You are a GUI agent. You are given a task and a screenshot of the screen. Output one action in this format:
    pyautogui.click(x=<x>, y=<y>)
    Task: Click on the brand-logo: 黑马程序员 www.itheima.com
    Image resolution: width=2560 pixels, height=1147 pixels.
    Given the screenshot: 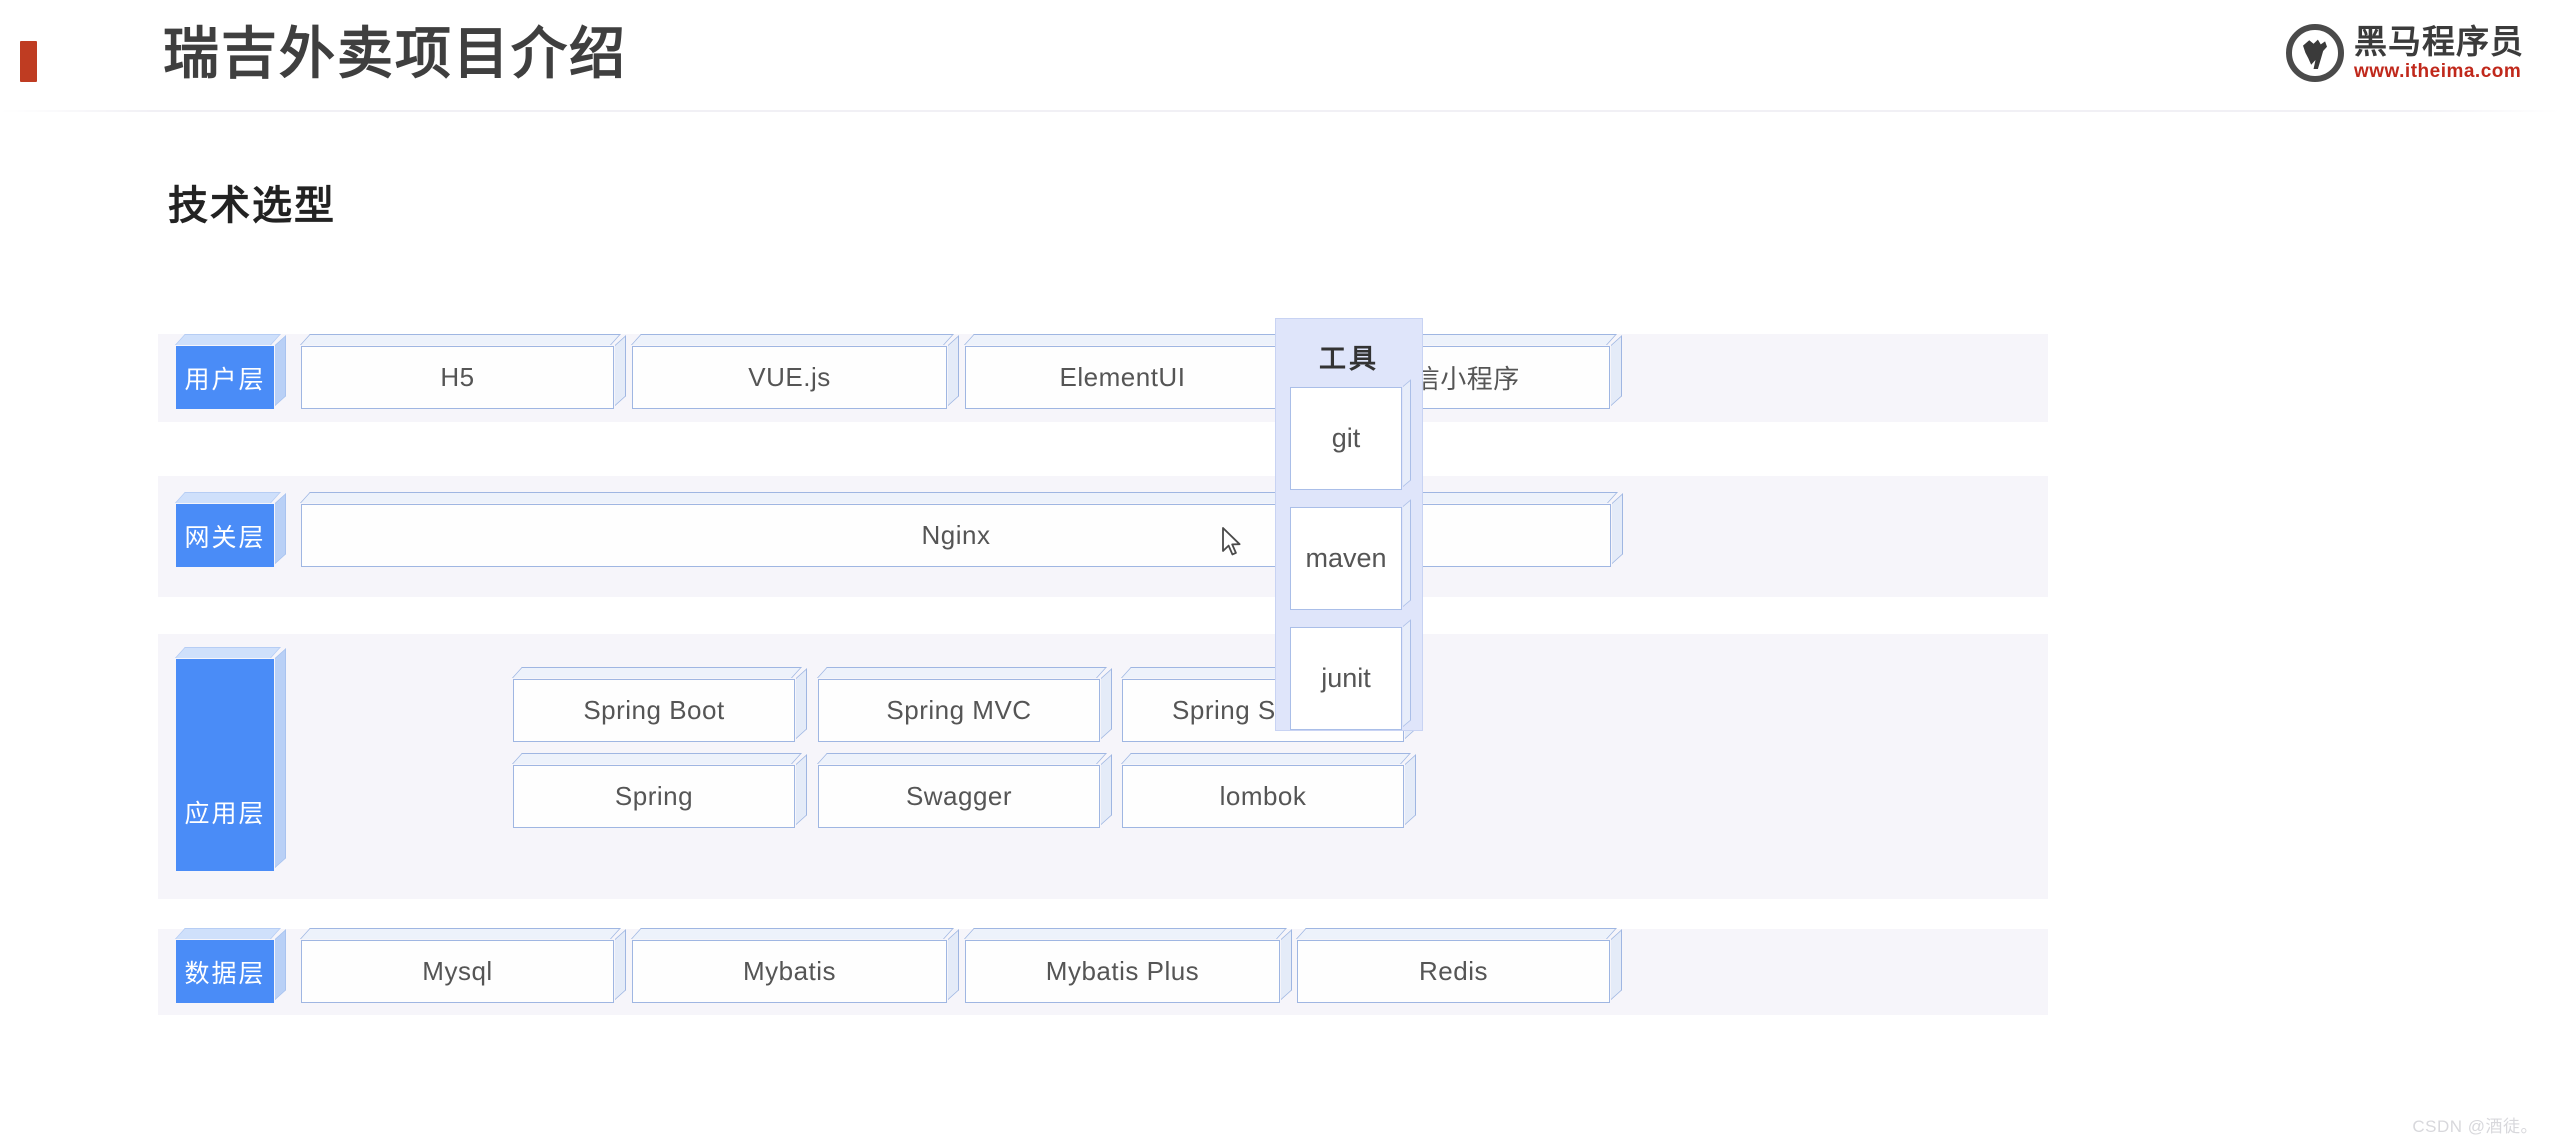 What is the action you would take?
    pyautogui.click(x=2405, y=53)
    